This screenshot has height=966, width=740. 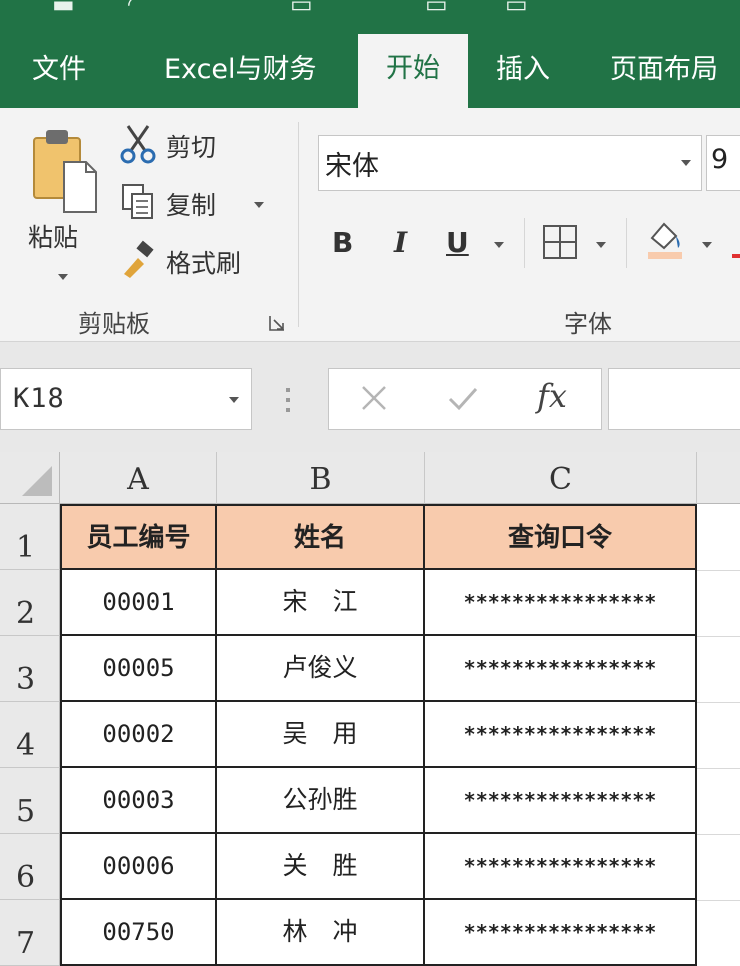 What do you see at coordinates (114, 324) in the screenshot?
I see `clipboard-group-label: 剪贴板` at bounding box center [114, 324].